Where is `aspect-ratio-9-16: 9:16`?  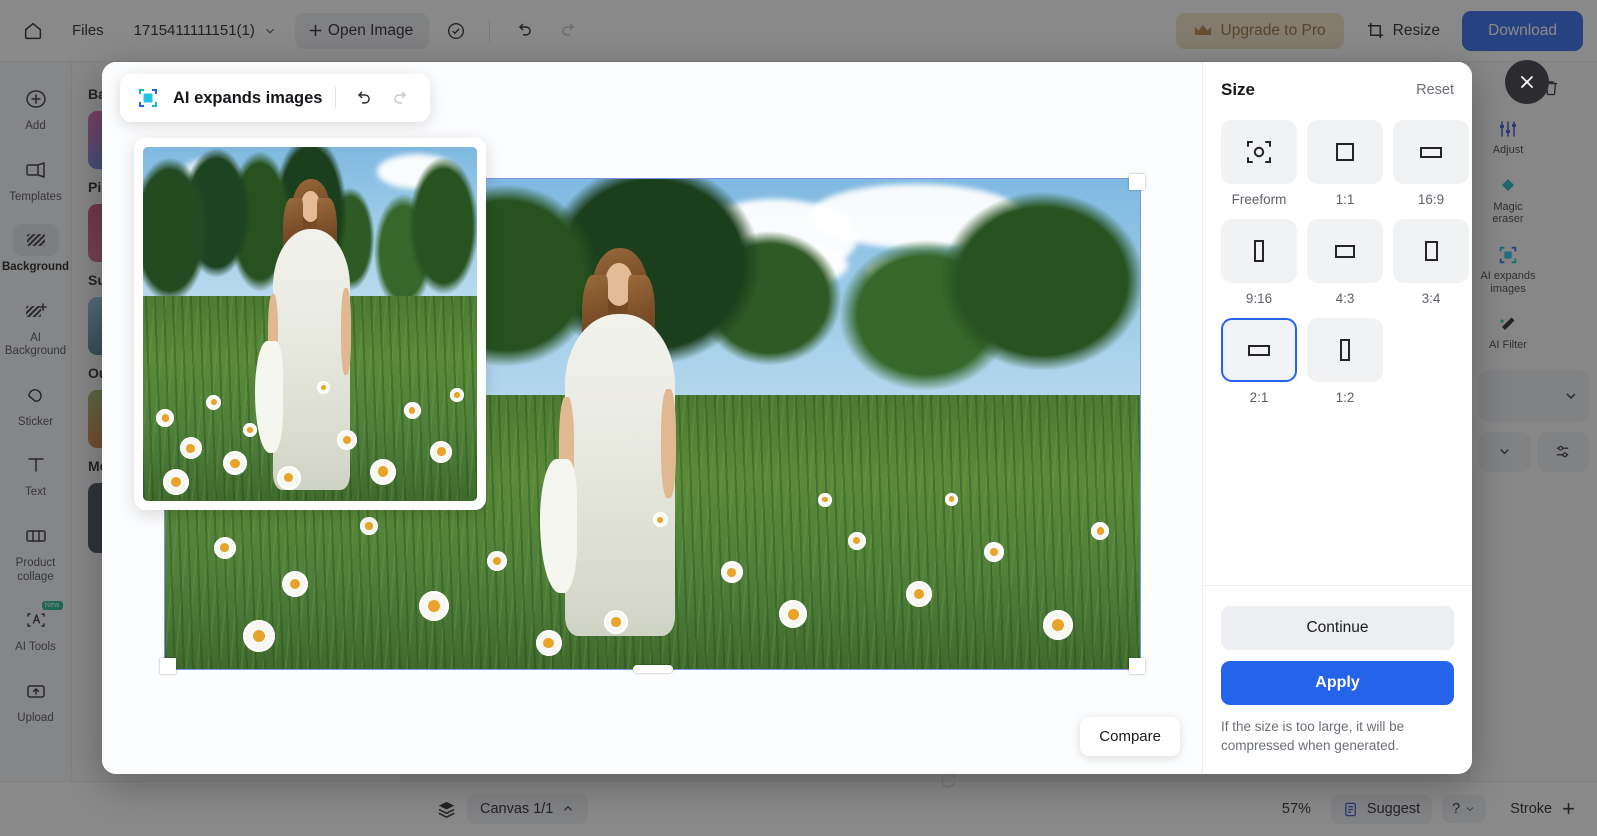
aspect-ratio-9-16: 9:16 is located at coordinates (1259, 262).